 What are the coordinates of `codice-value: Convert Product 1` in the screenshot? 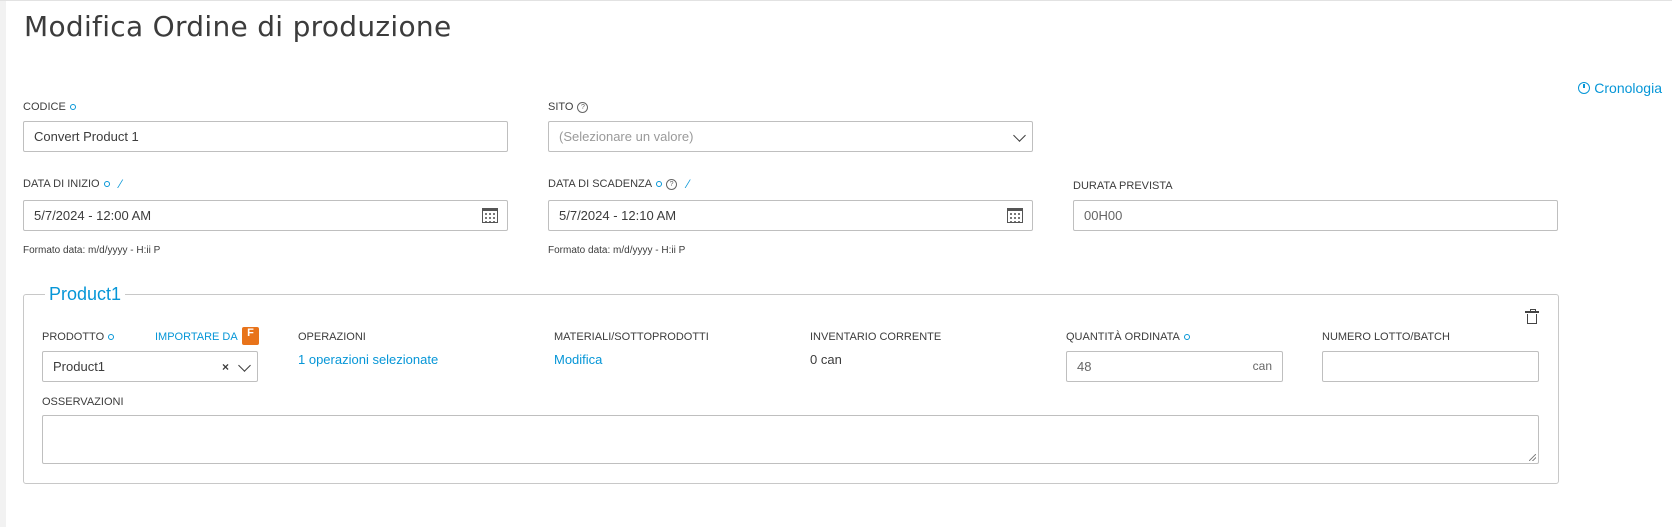 It's located at (86, 136).